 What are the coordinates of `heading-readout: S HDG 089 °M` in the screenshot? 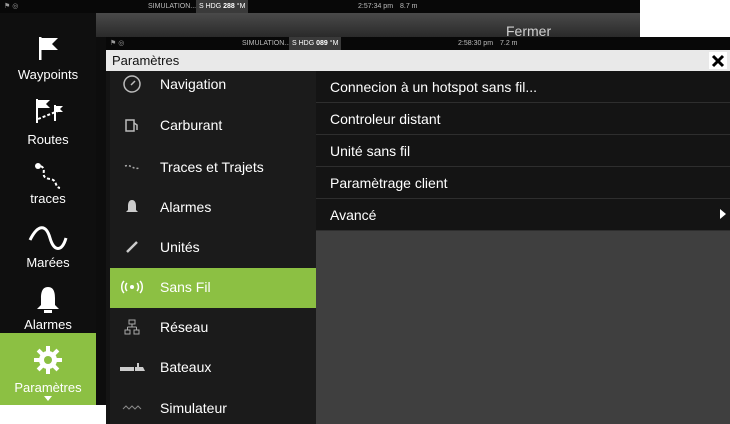 It's located at (315, 43).